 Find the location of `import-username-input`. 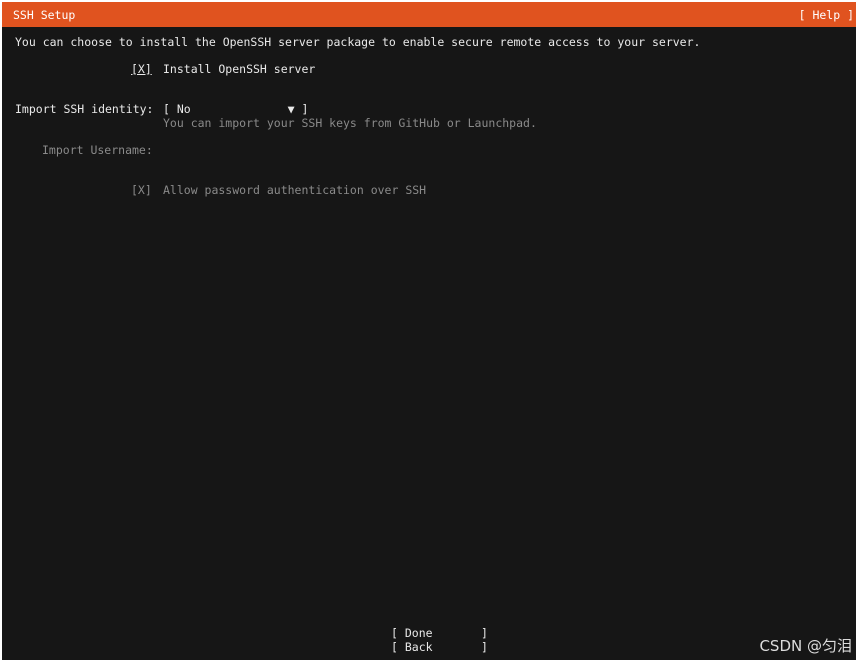

import-username-input is located at coordinates (313, 150).